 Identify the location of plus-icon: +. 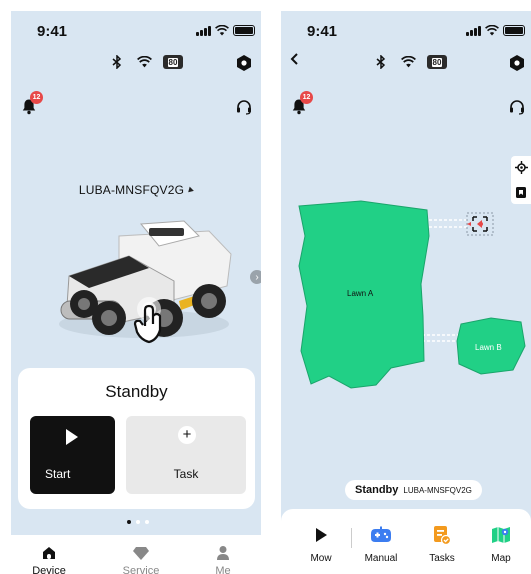
(187, 435).